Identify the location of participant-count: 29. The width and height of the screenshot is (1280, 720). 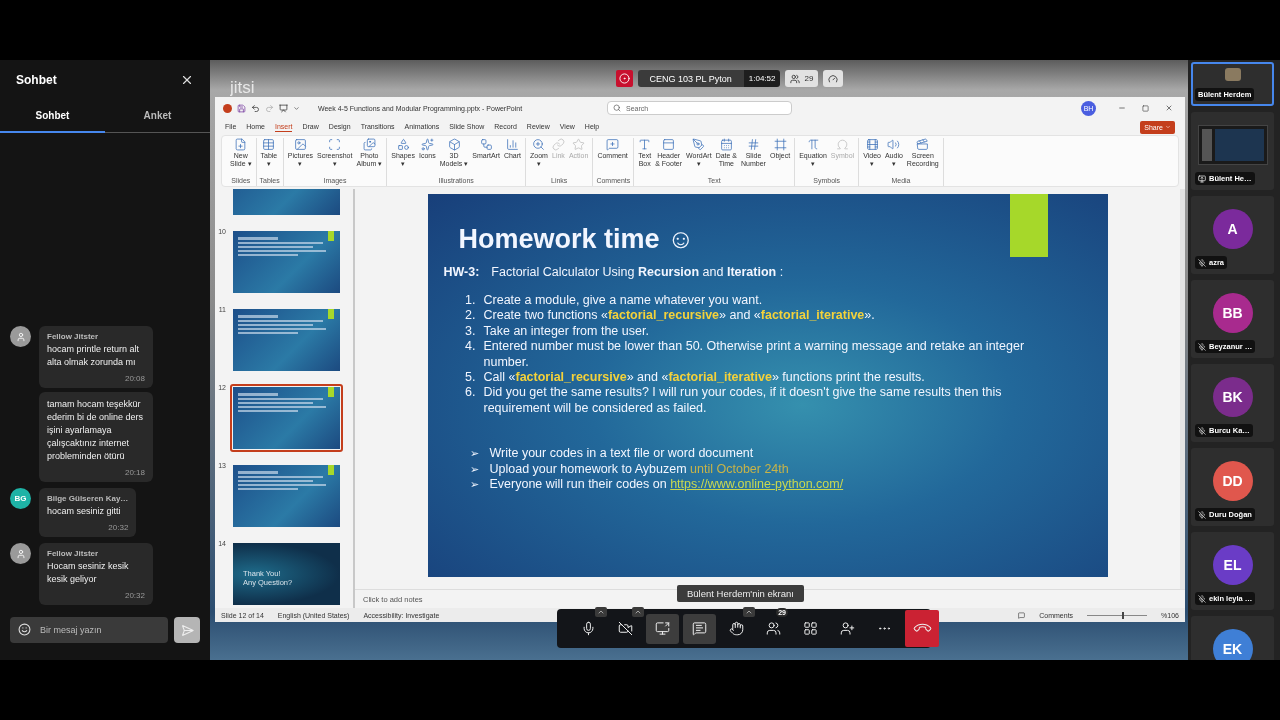
(802, 78).